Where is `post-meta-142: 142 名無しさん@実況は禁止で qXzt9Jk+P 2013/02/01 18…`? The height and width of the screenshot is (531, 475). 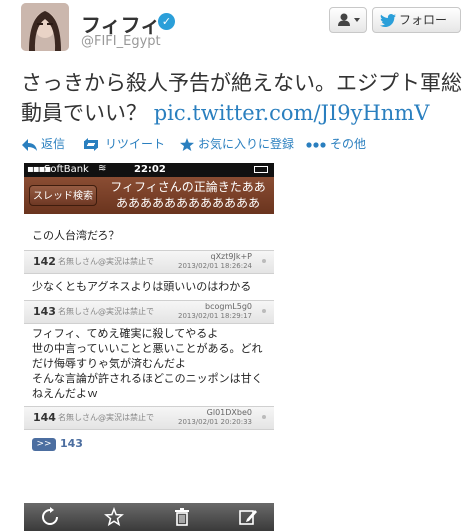 post-meta-142: 142 名無しさん@実況は禁止で qXzt9Jk+P 2013/02/01 18… is located at coordinates (149, 262).